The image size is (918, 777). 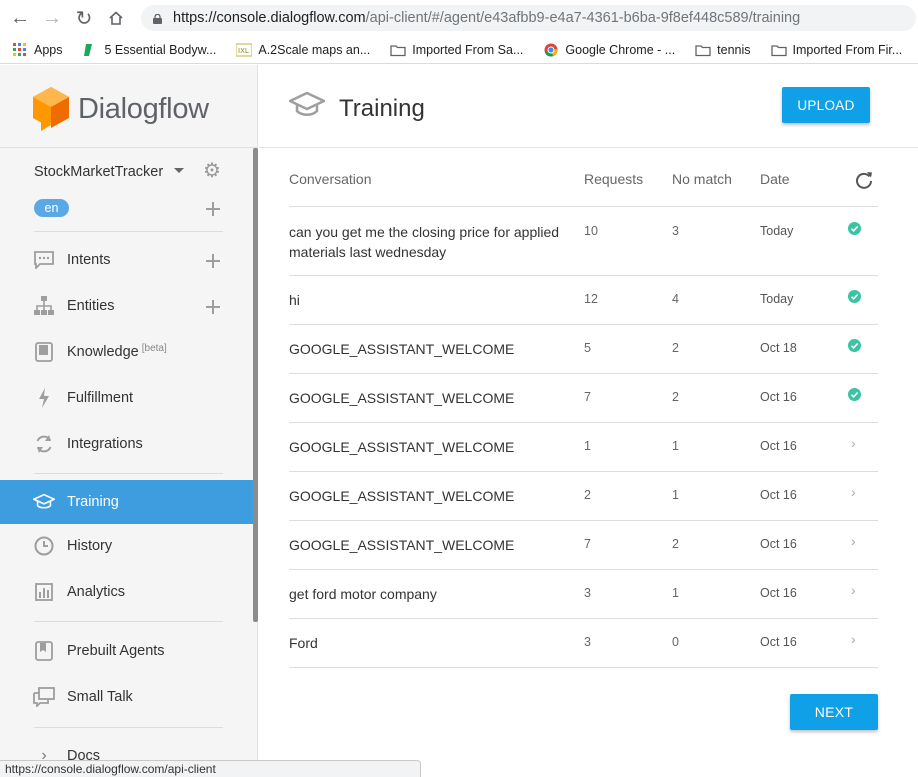 I want to click on sidebar-item-prebuilt-agents: Prebuilt Agents, so click(x=126, y=651).